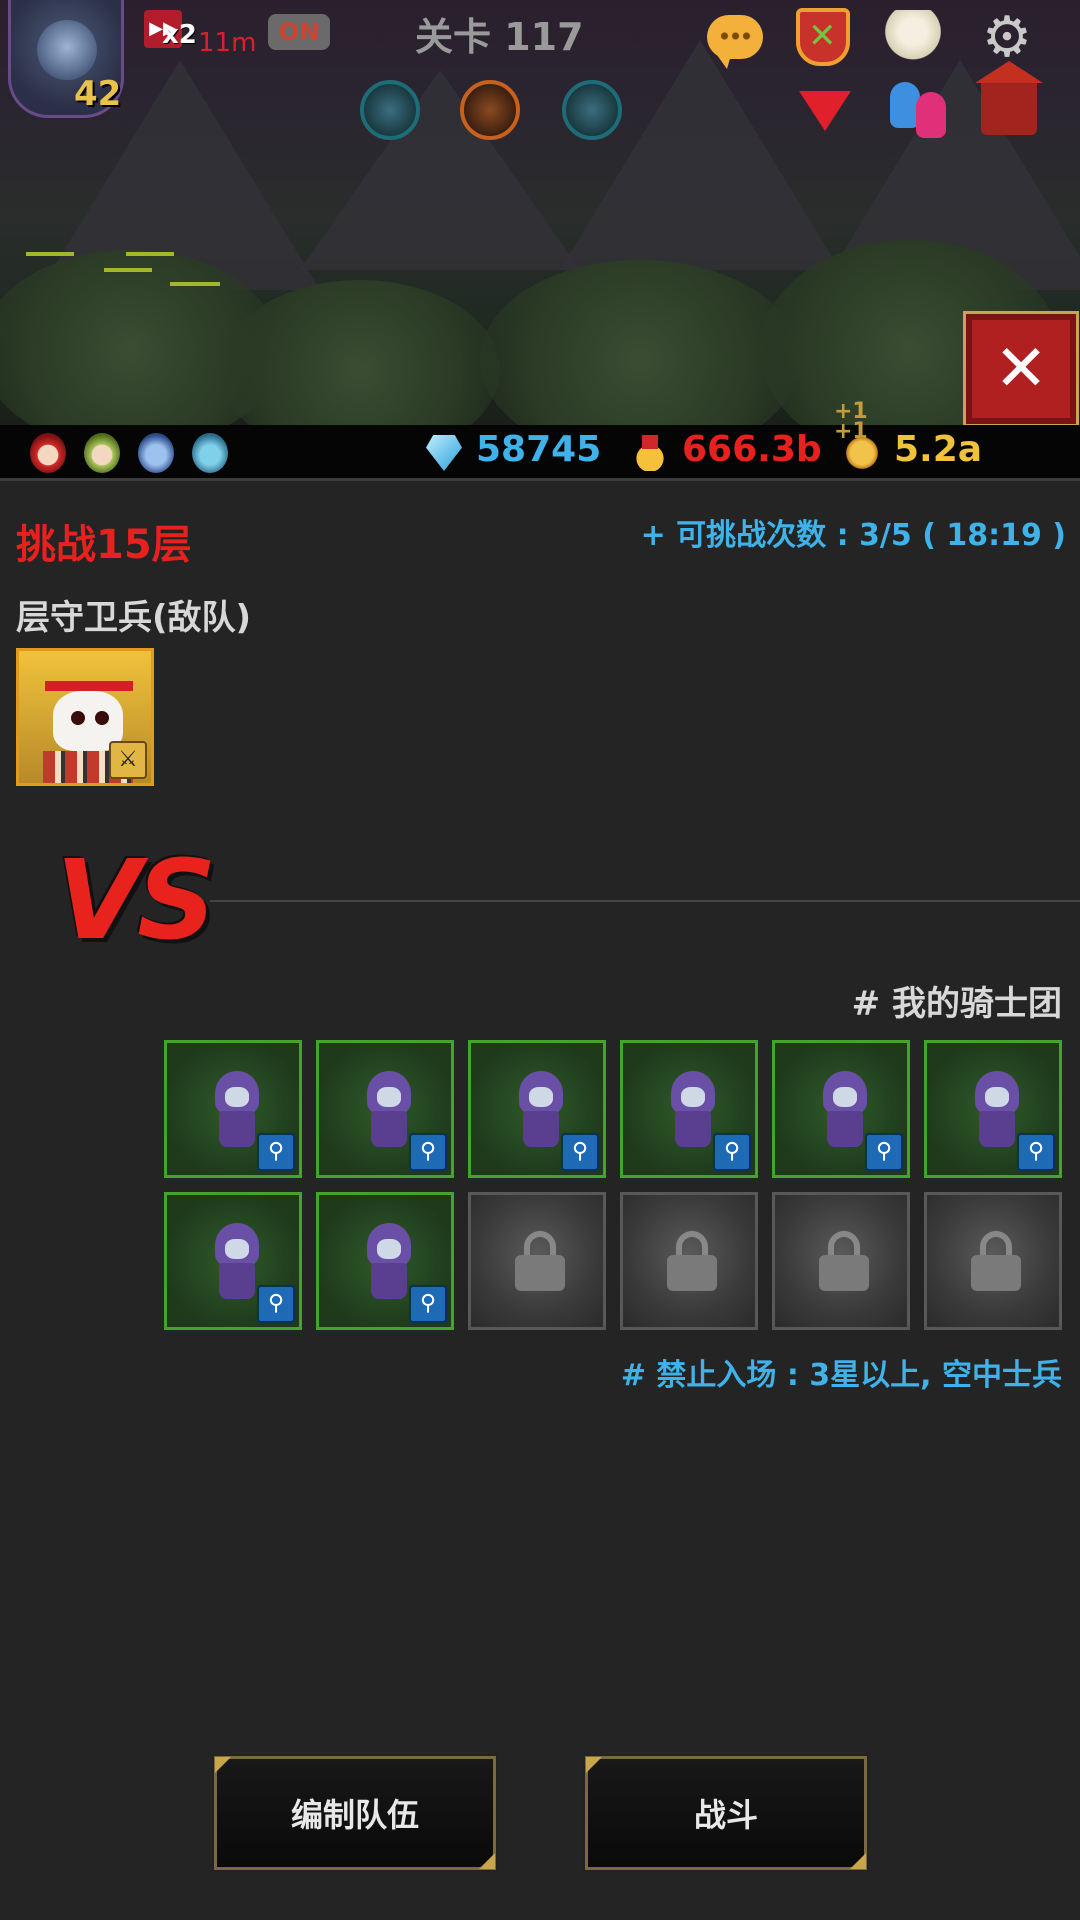 The image size is (1080, 1920). Describe the element at coordinates (913, 37) in the screenshot. I see `angel-icon` at that location.